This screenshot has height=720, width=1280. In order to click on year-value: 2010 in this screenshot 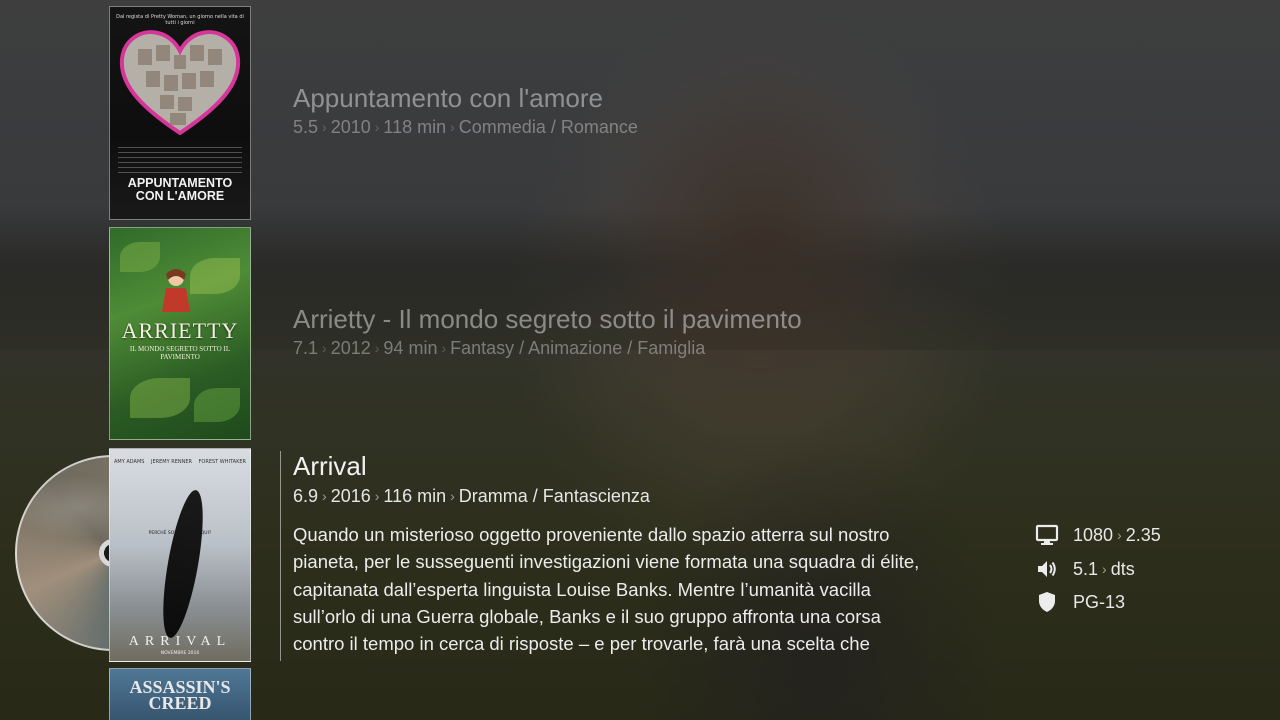, I will do `click(350, 127)`.